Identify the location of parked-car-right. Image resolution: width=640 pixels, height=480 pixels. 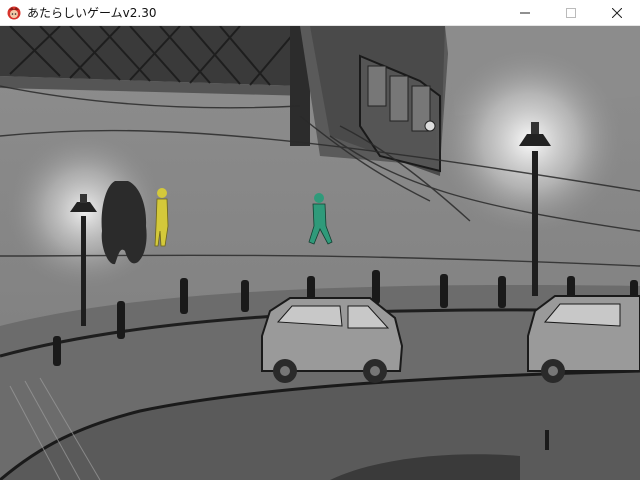
(583, 339).